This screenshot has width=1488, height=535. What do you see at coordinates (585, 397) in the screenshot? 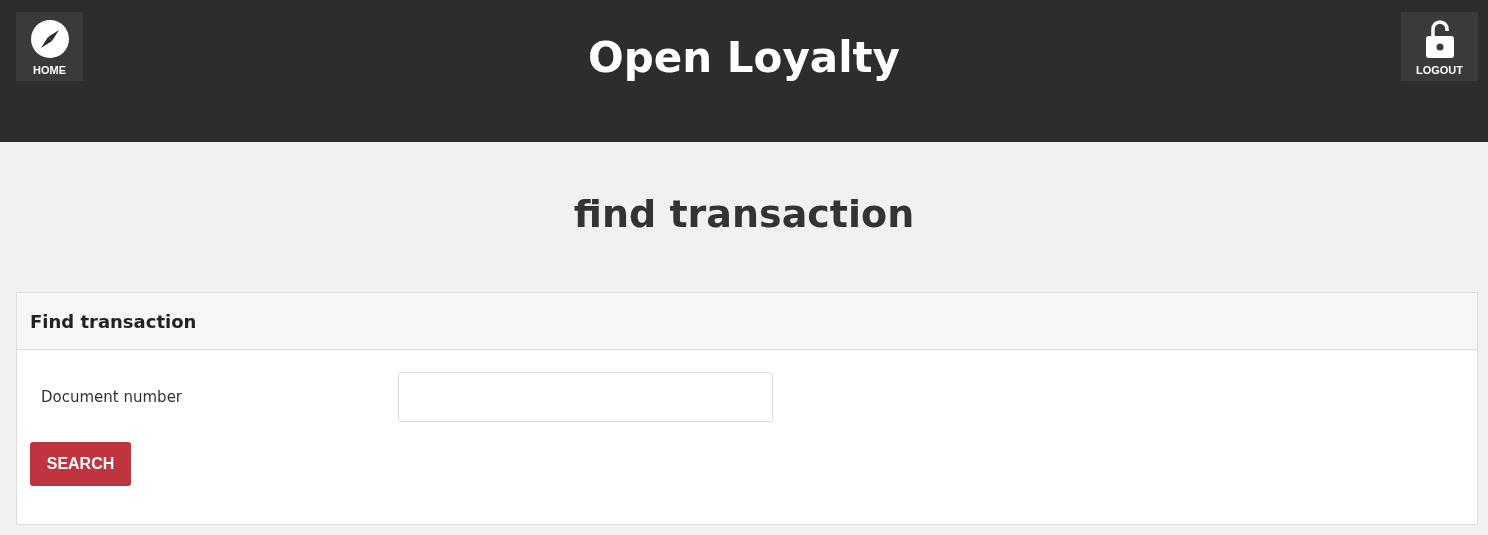
I see `document-number-field` at bounding box center [585, 397].